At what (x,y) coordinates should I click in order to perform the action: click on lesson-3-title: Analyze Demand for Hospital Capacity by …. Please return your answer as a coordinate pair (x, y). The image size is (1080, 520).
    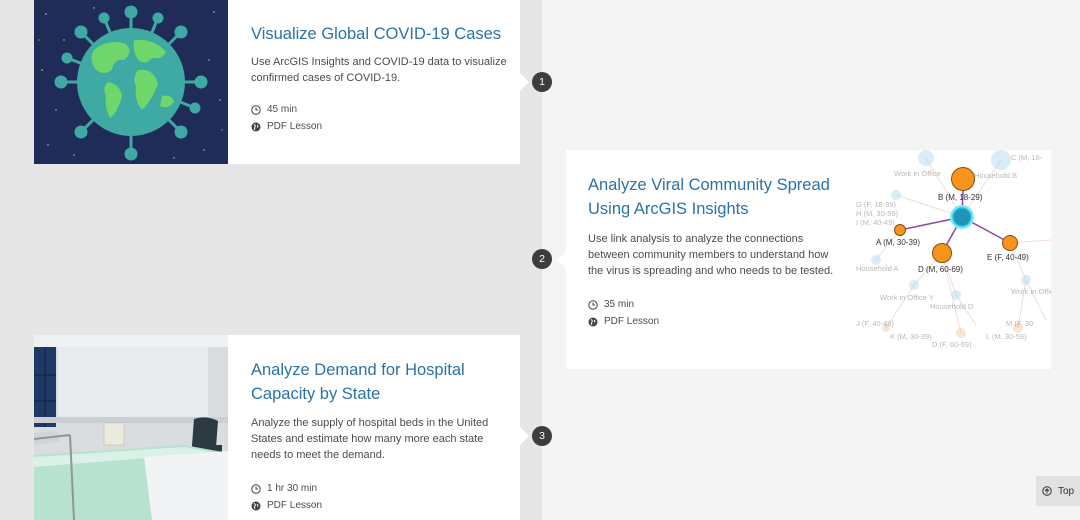
    Looking at the image, I should click on (381, 382).